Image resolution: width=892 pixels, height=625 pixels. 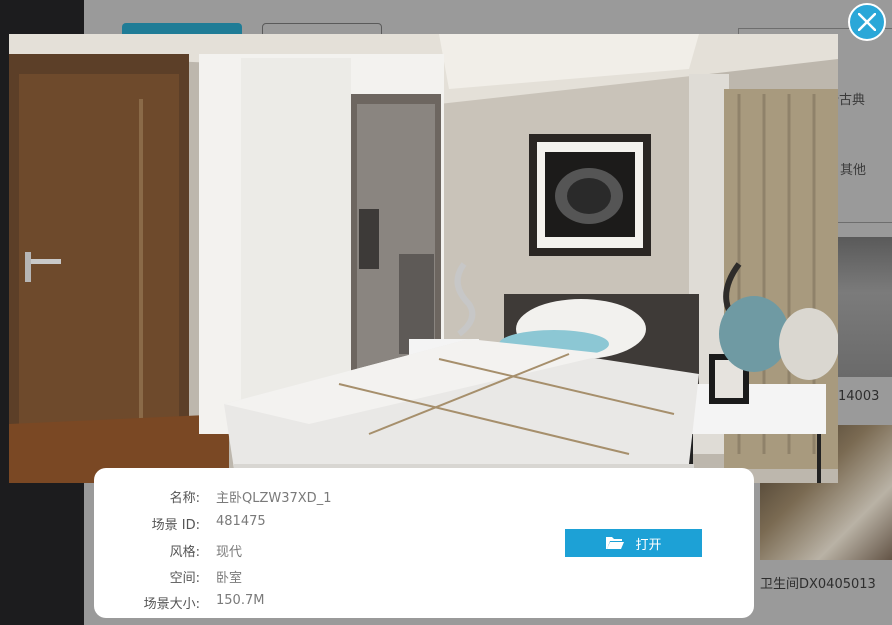 What do you see at coordinates (633, 543) in the screenshot?
I see `open-button: 打开` at bounding box center [633, 543].